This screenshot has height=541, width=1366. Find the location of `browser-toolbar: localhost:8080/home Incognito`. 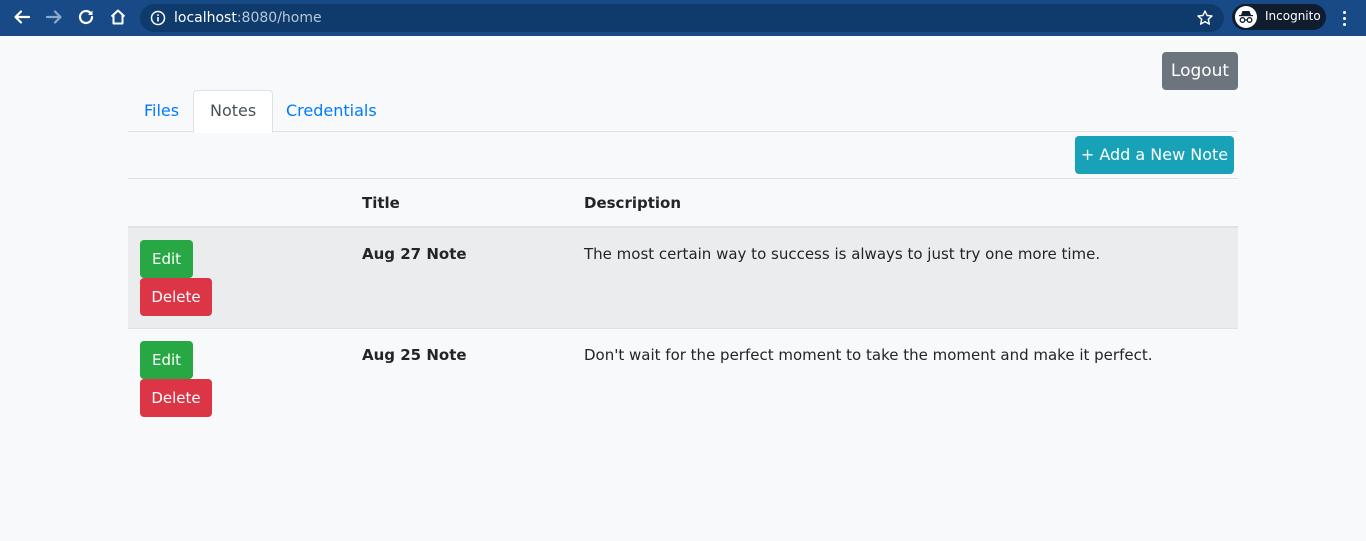

browser-toolbar: localhost:8080/home Incognito is located at coordinates (683, 18).